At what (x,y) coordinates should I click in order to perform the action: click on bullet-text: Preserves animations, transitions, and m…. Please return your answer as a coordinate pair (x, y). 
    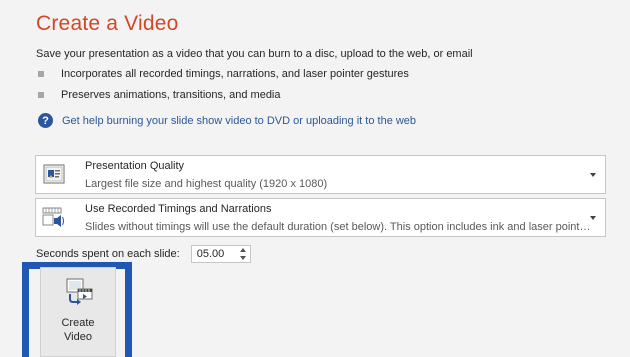
    Looking at the image, I should click on (171, 95).